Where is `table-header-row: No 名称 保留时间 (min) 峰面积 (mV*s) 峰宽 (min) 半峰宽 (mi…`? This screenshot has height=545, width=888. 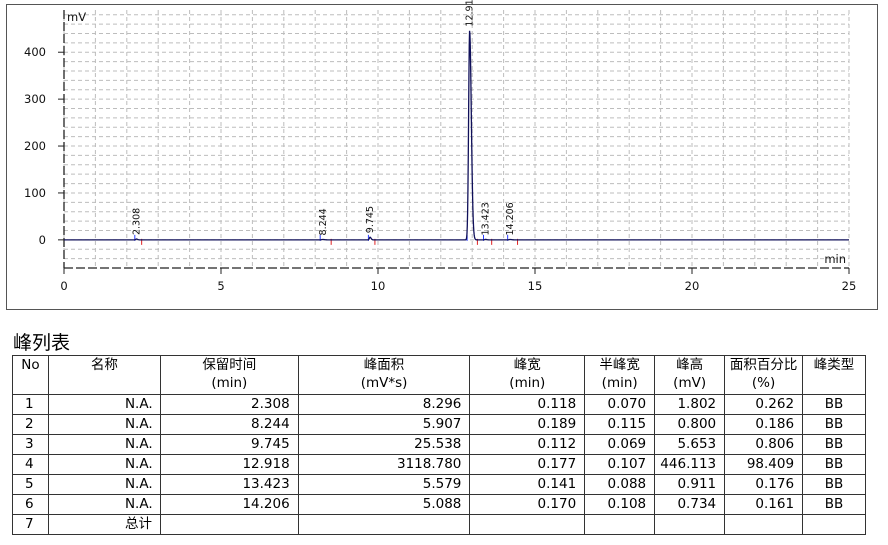 table-header-row: No 名称 保留时间 (min) 峰面积 (mV*s) 峰宽 (min) 半峰宽 (mi… is located at coordinates (439, 375).